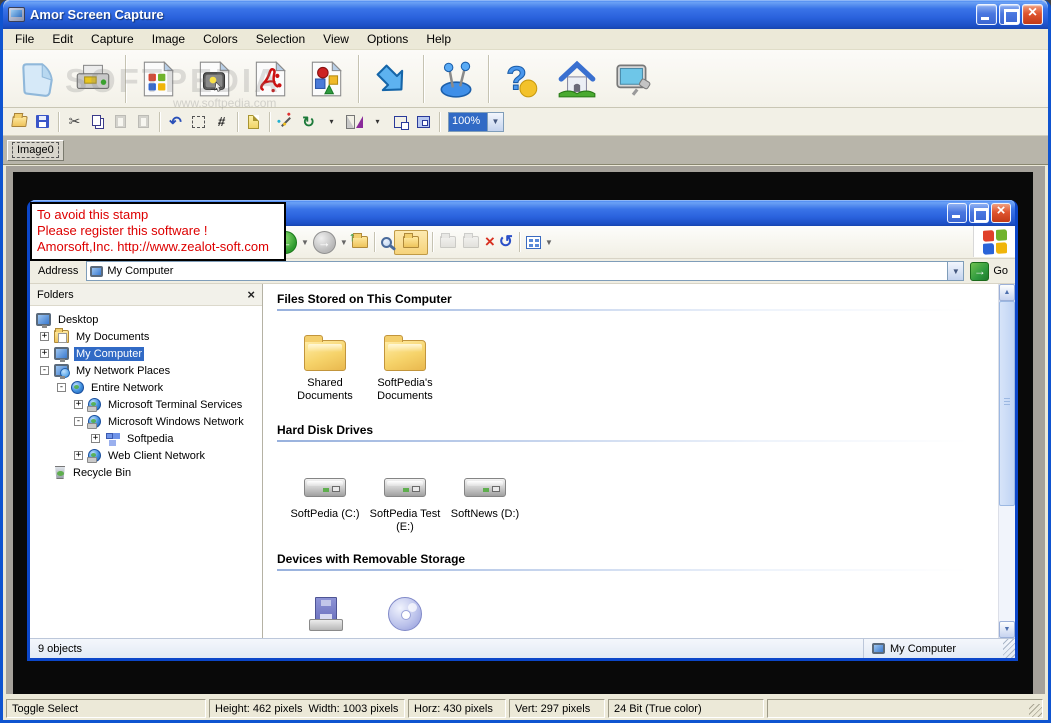  What do you see at coordinates (280, 39) in the screenshot?
I see `menu-item: Selection` at bounding box center [280, 39].